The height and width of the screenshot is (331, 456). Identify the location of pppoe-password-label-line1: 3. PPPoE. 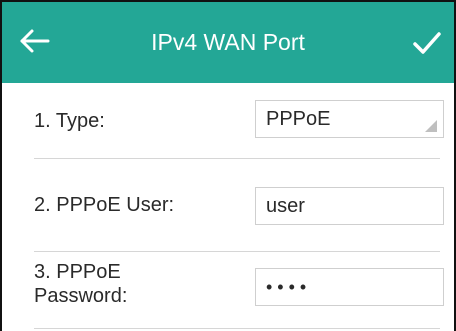
(77, 272).